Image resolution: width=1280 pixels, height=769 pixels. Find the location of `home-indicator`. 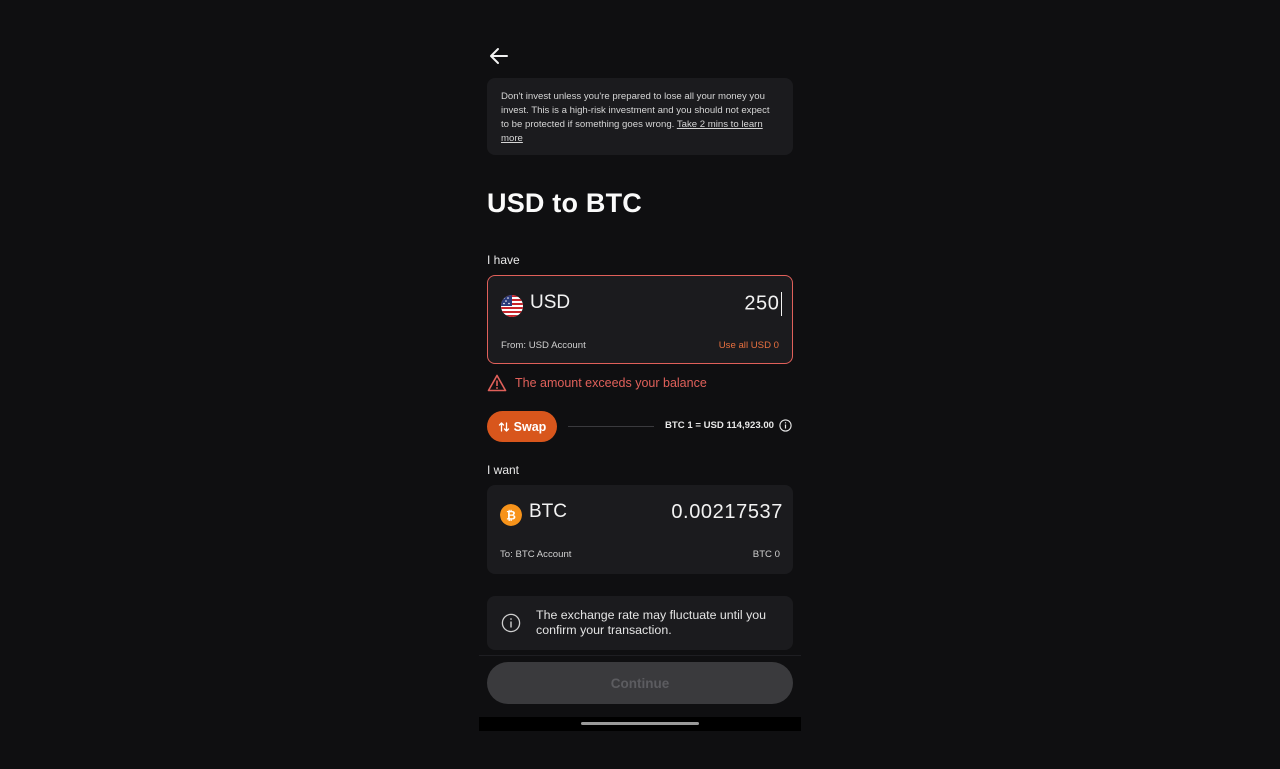

home-indicator is located at coordinates (640, 723).